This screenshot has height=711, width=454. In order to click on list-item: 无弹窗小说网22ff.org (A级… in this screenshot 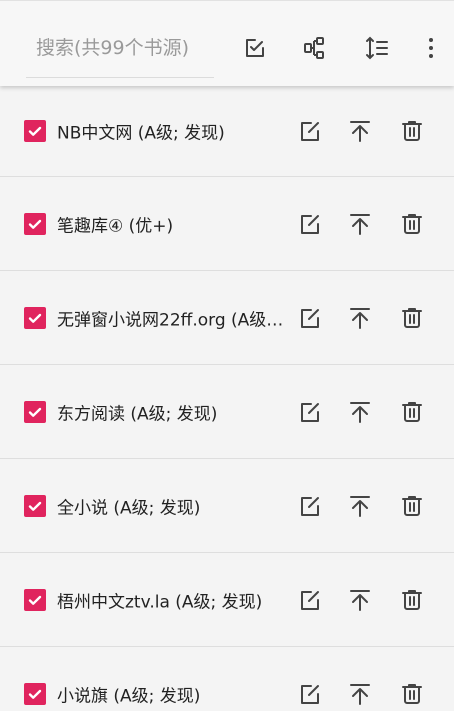, I will do `click(227, 318)`.